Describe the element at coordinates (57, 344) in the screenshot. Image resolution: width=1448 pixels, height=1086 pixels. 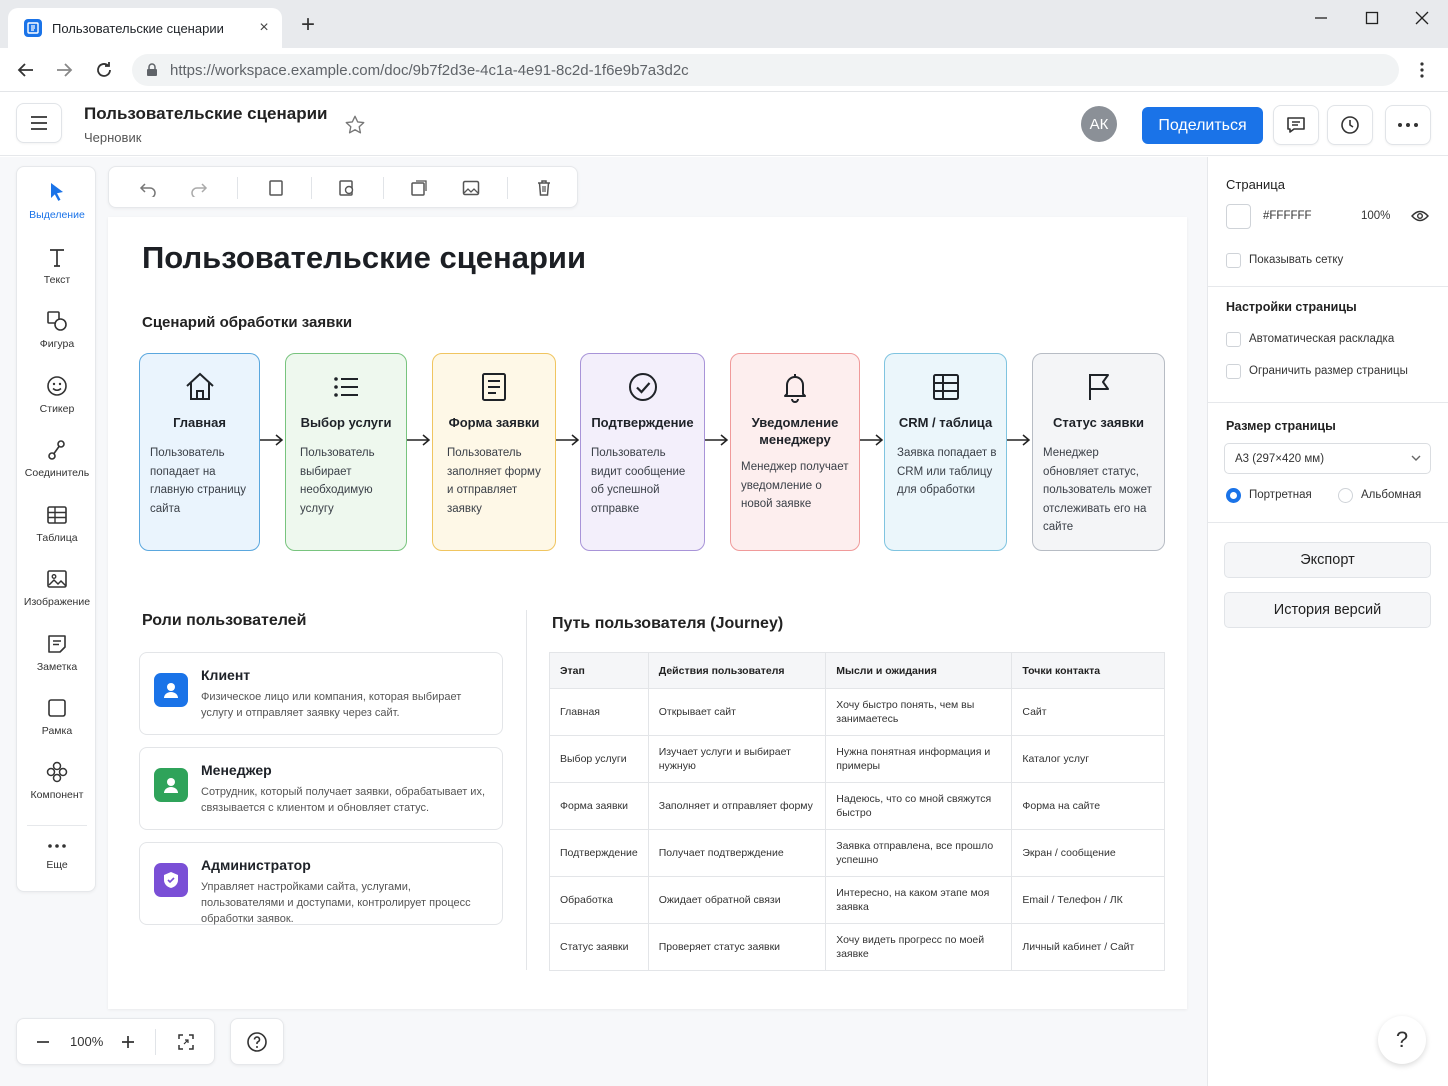
I see `tool-label: Фигура` at that location.